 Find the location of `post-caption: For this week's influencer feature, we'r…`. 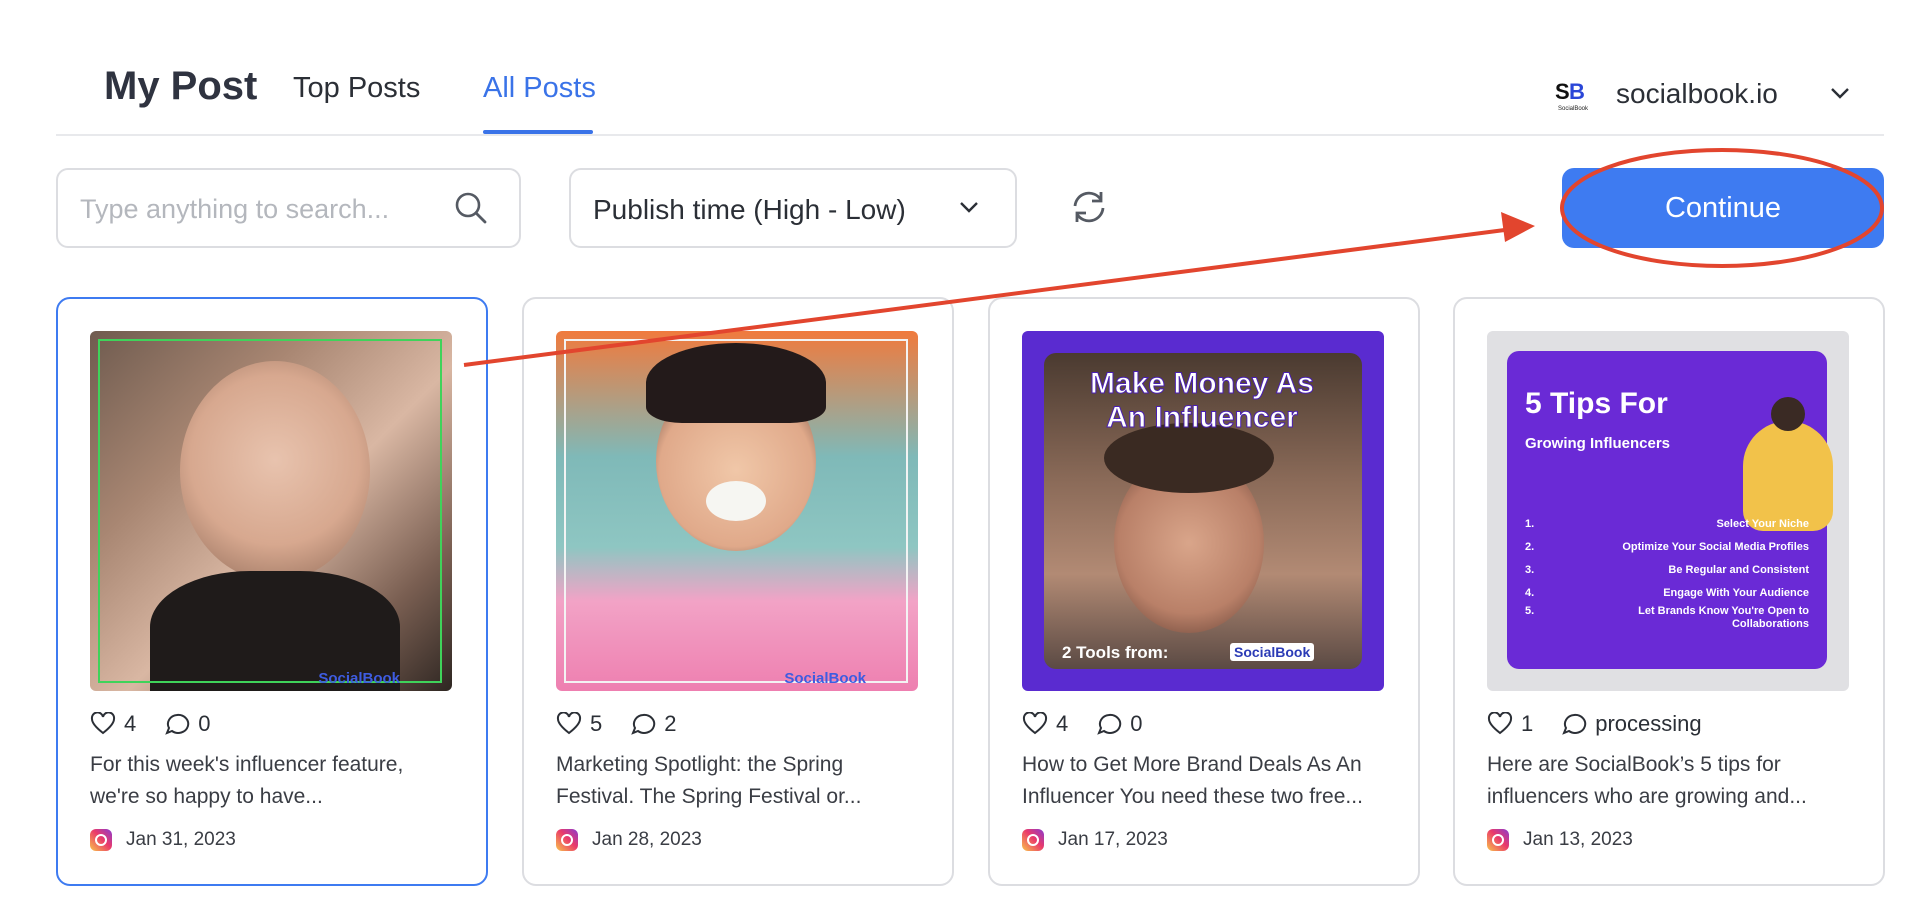

post-caption: For this week's influencer feature, we'r… is located at coordinates (275, 781).